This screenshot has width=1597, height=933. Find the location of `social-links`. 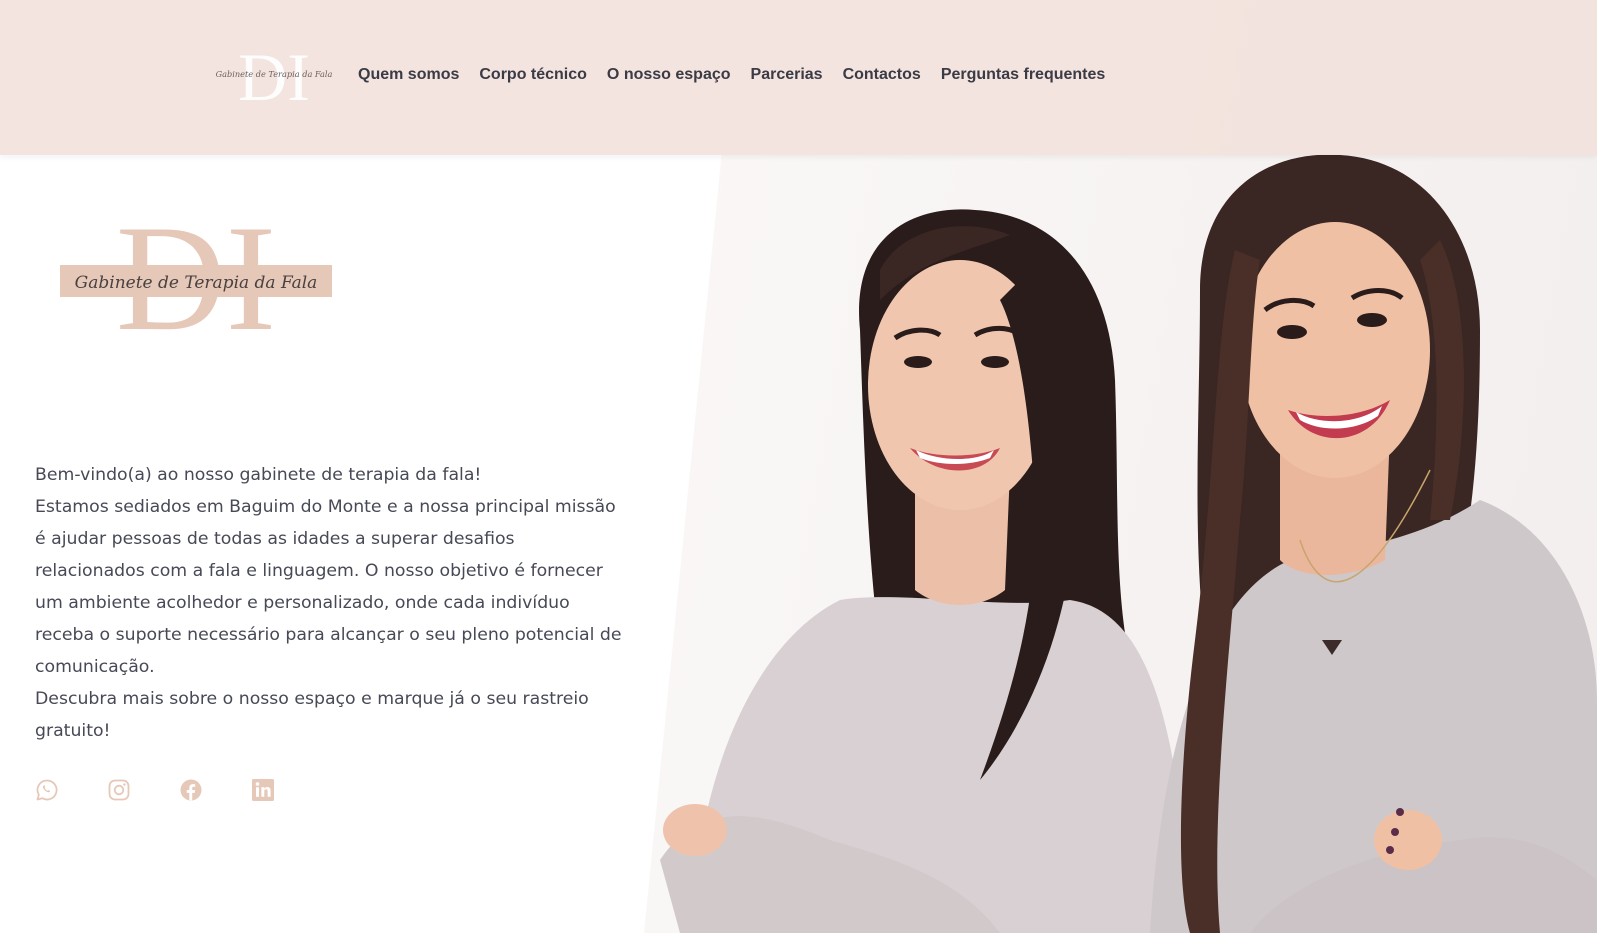

social-links is located at coordinates (155, 790).